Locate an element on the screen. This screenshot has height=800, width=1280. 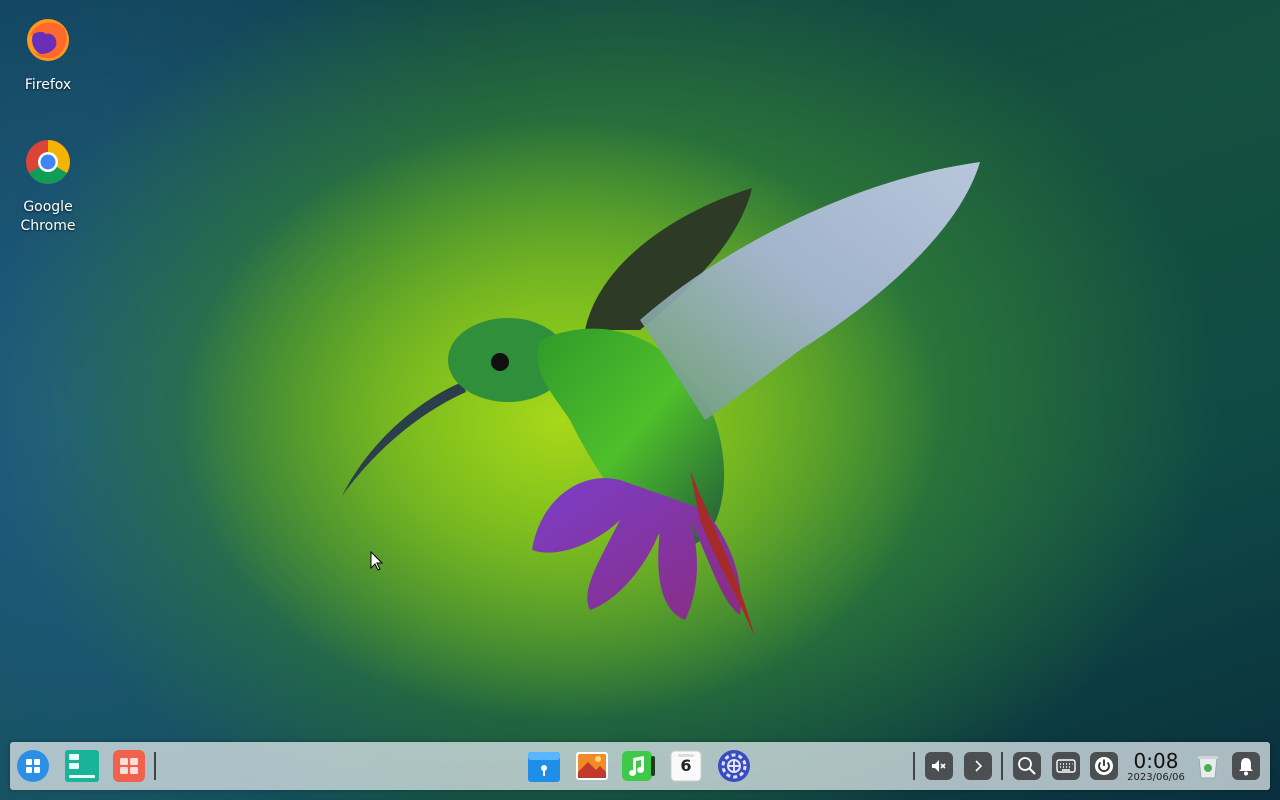
desktop-grid-button is located at coordinates (129, 766).